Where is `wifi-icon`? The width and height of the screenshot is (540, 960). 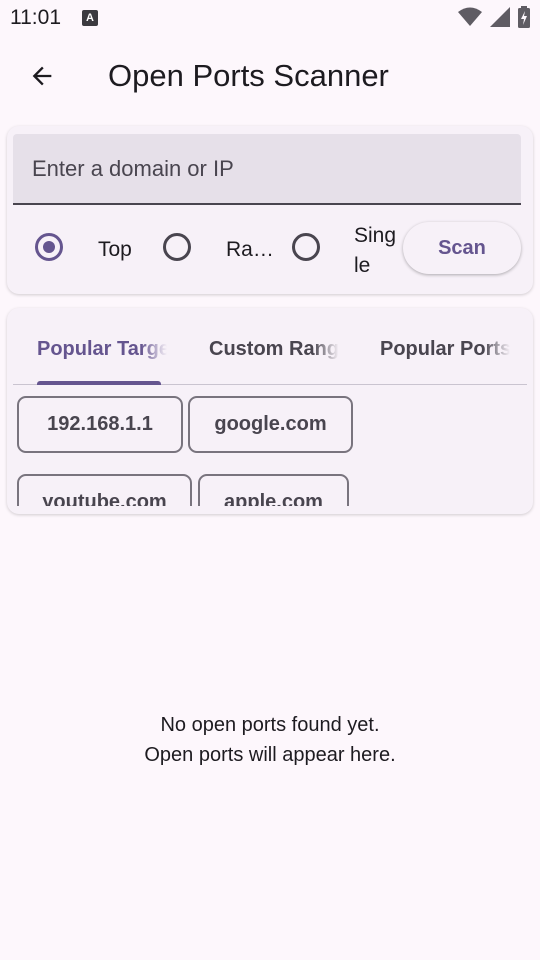
wifi-icon is located at coordinates (470, 16).